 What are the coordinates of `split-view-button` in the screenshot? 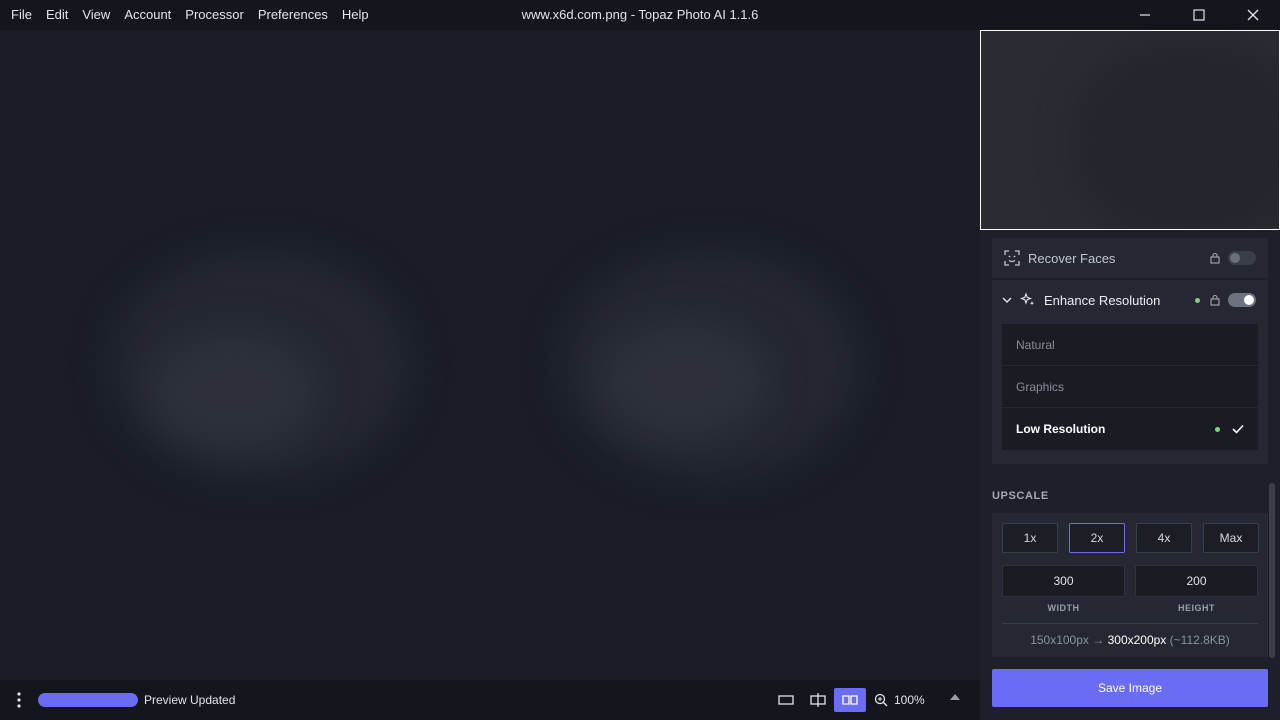 It's located at (818, 700).